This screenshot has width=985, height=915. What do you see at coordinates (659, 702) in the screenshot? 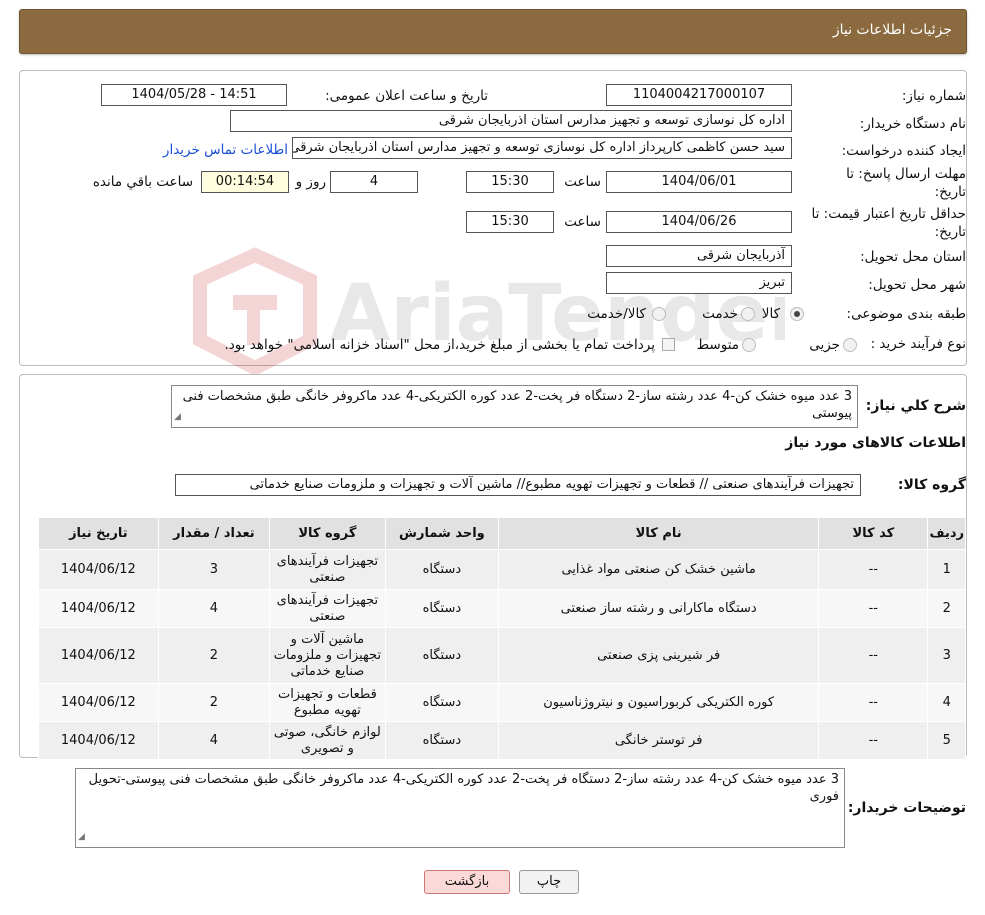
I see `cell-name: کوره الکتریکی کربوراسیون و نیتروژناسیون` at bounding box center [659, 702].